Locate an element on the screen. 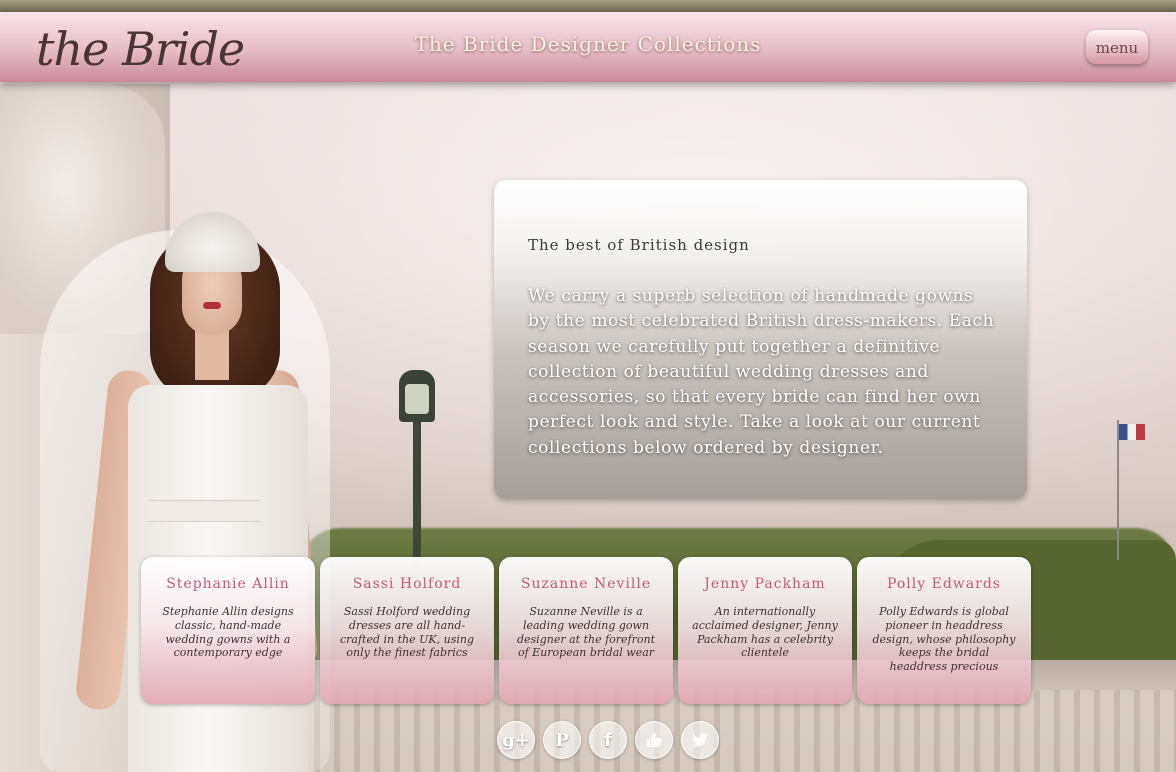 The height and width of the screenshot is (772, 1176). like-icon is located at coordinates (654, 740).